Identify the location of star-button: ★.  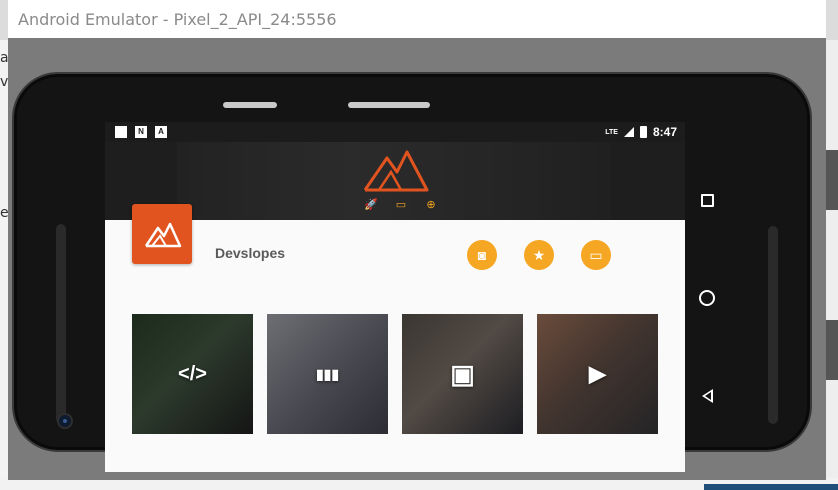
(539, 255).